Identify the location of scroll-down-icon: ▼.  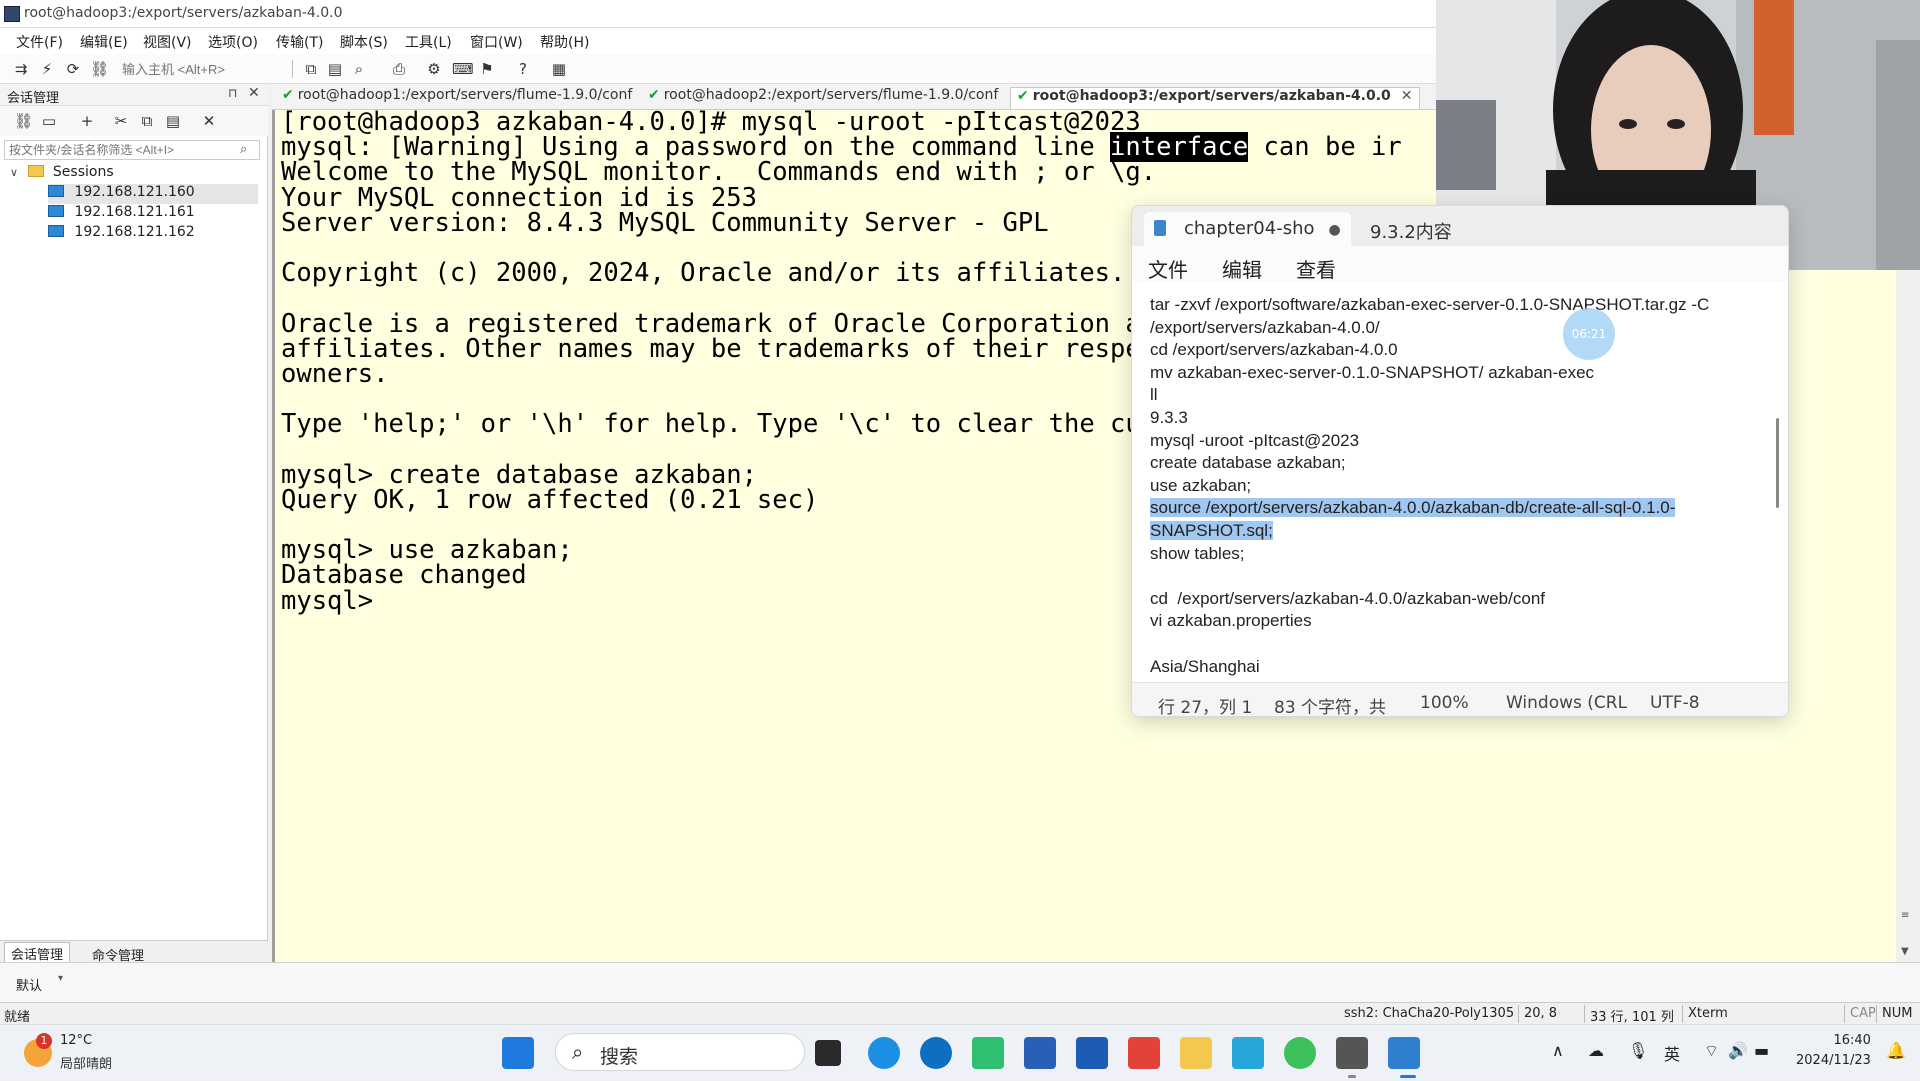
(1905, 951).